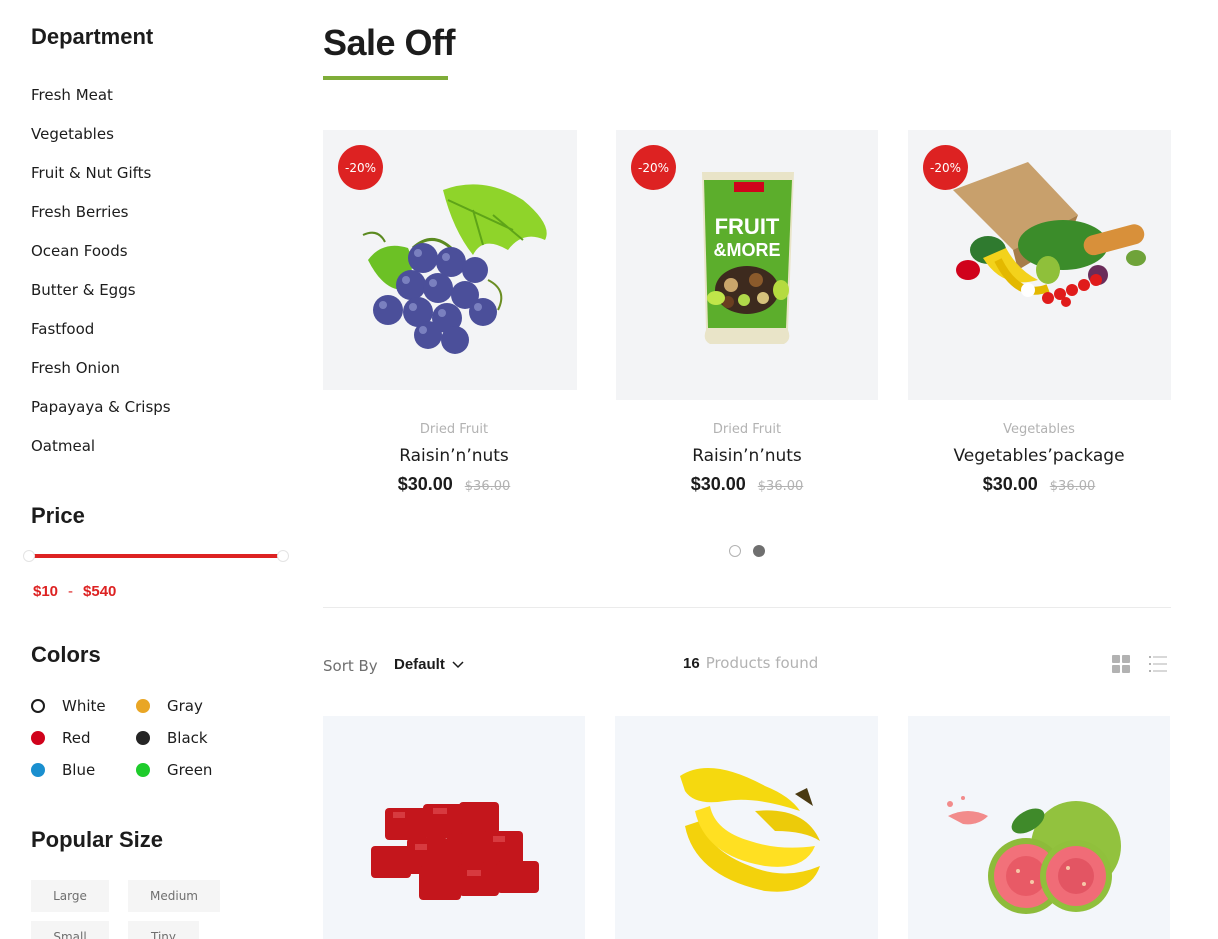 The height and width of the screenshot is (939, 1218). What do you see at coordinates (174, 896) in the screenshot?
I see `size-medium-button: Medium` at bounding box center [174, 896].